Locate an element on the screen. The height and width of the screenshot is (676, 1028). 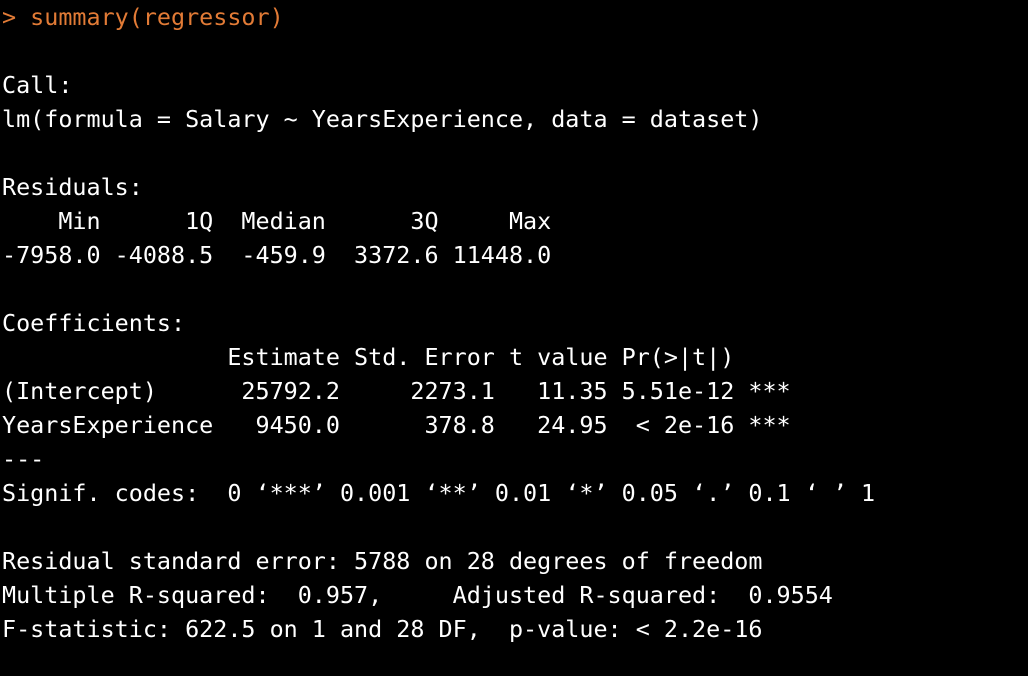
residuals-header-row: Min 1Q Median 3Q Max is located at coordinates (284, 221).